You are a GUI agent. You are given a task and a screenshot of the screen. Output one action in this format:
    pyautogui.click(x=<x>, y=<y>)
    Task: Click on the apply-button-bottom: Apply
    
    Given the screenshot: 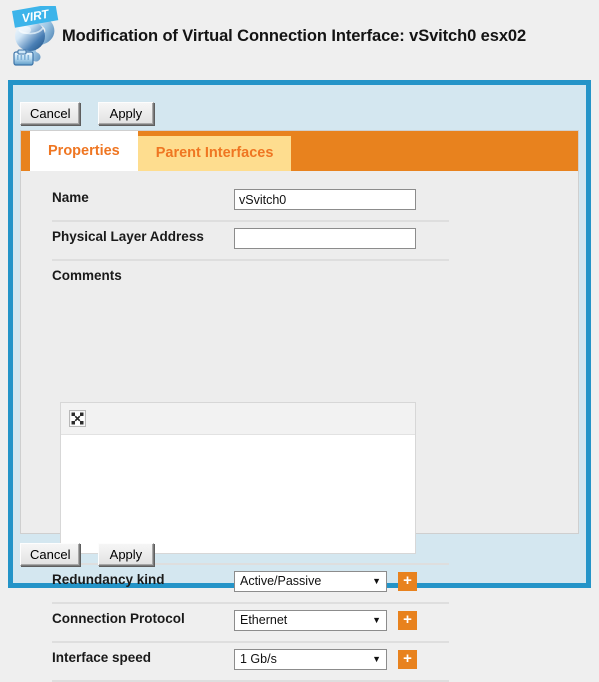 What is the action you would take?
    pyautogui.click(x=125, y=554)
    